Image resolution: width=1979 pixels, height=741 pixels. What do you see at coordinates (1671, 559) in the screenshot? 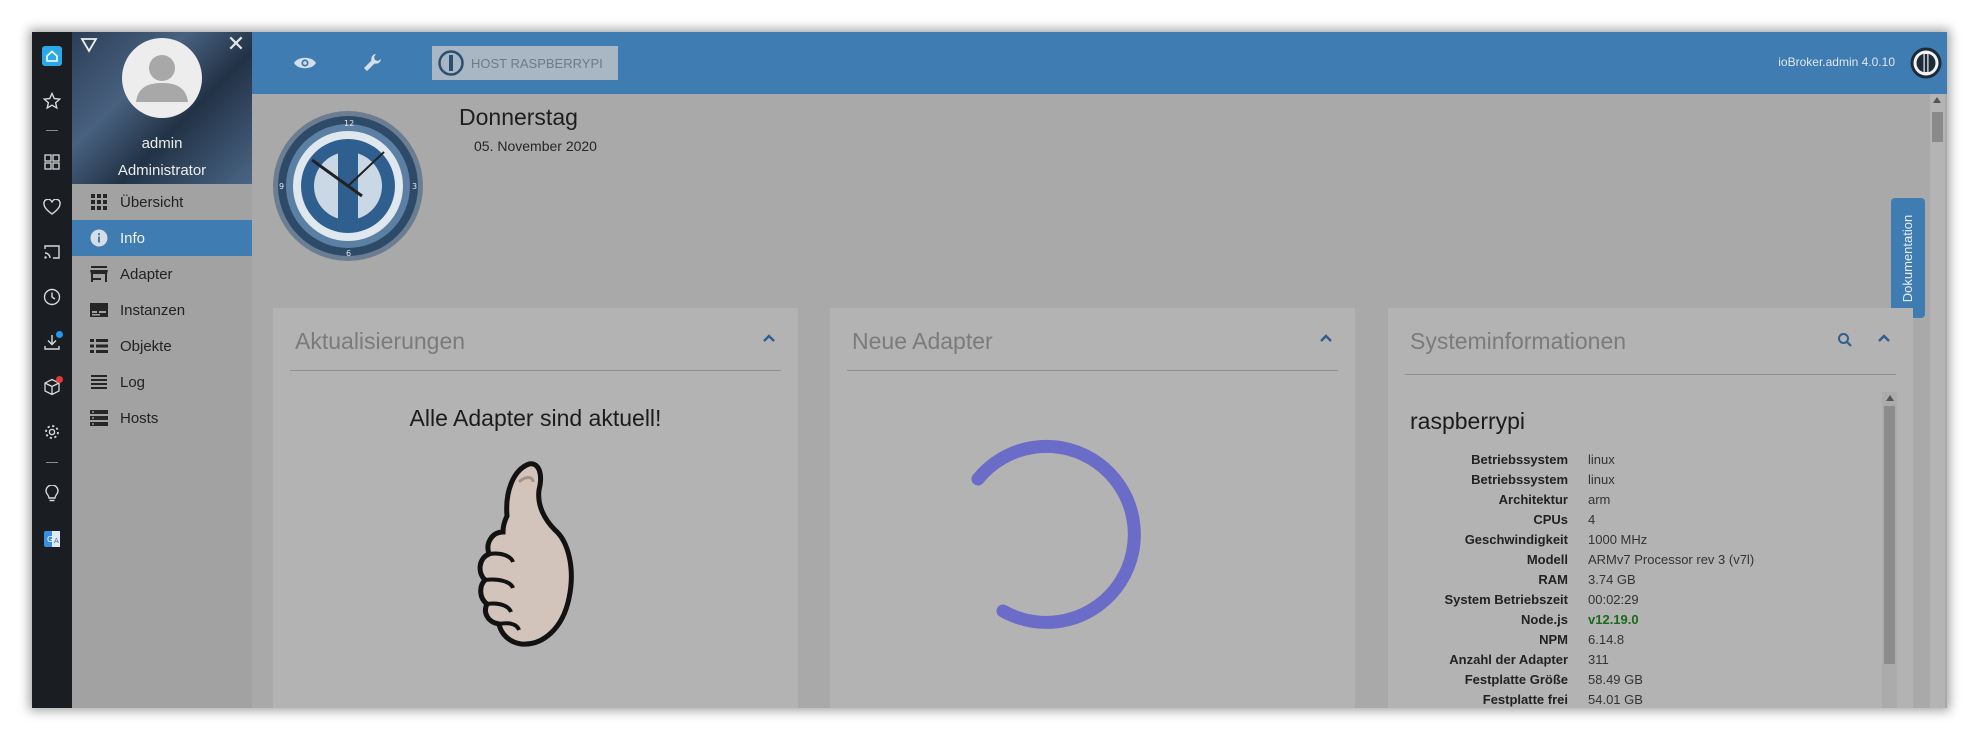
I see `system-info-value: ARMv7 Processor rev 3 (v7l)` at bounding box center [1671, 559].